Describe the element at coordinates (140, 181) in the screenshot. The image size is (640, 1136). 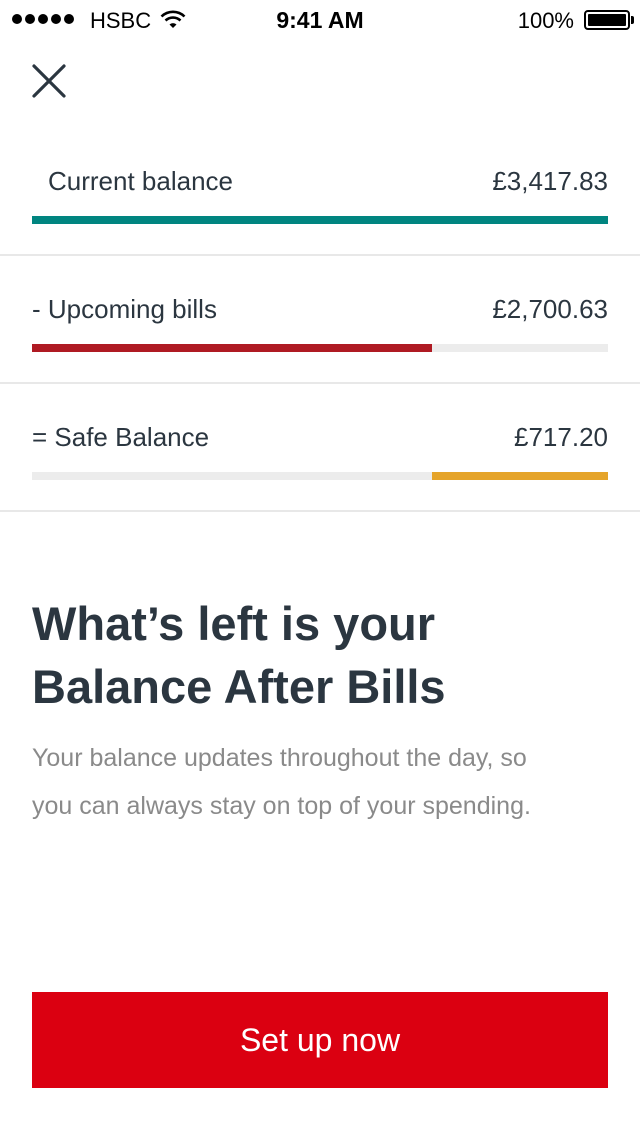
I see `current-balance-label: Current balance` at that location.